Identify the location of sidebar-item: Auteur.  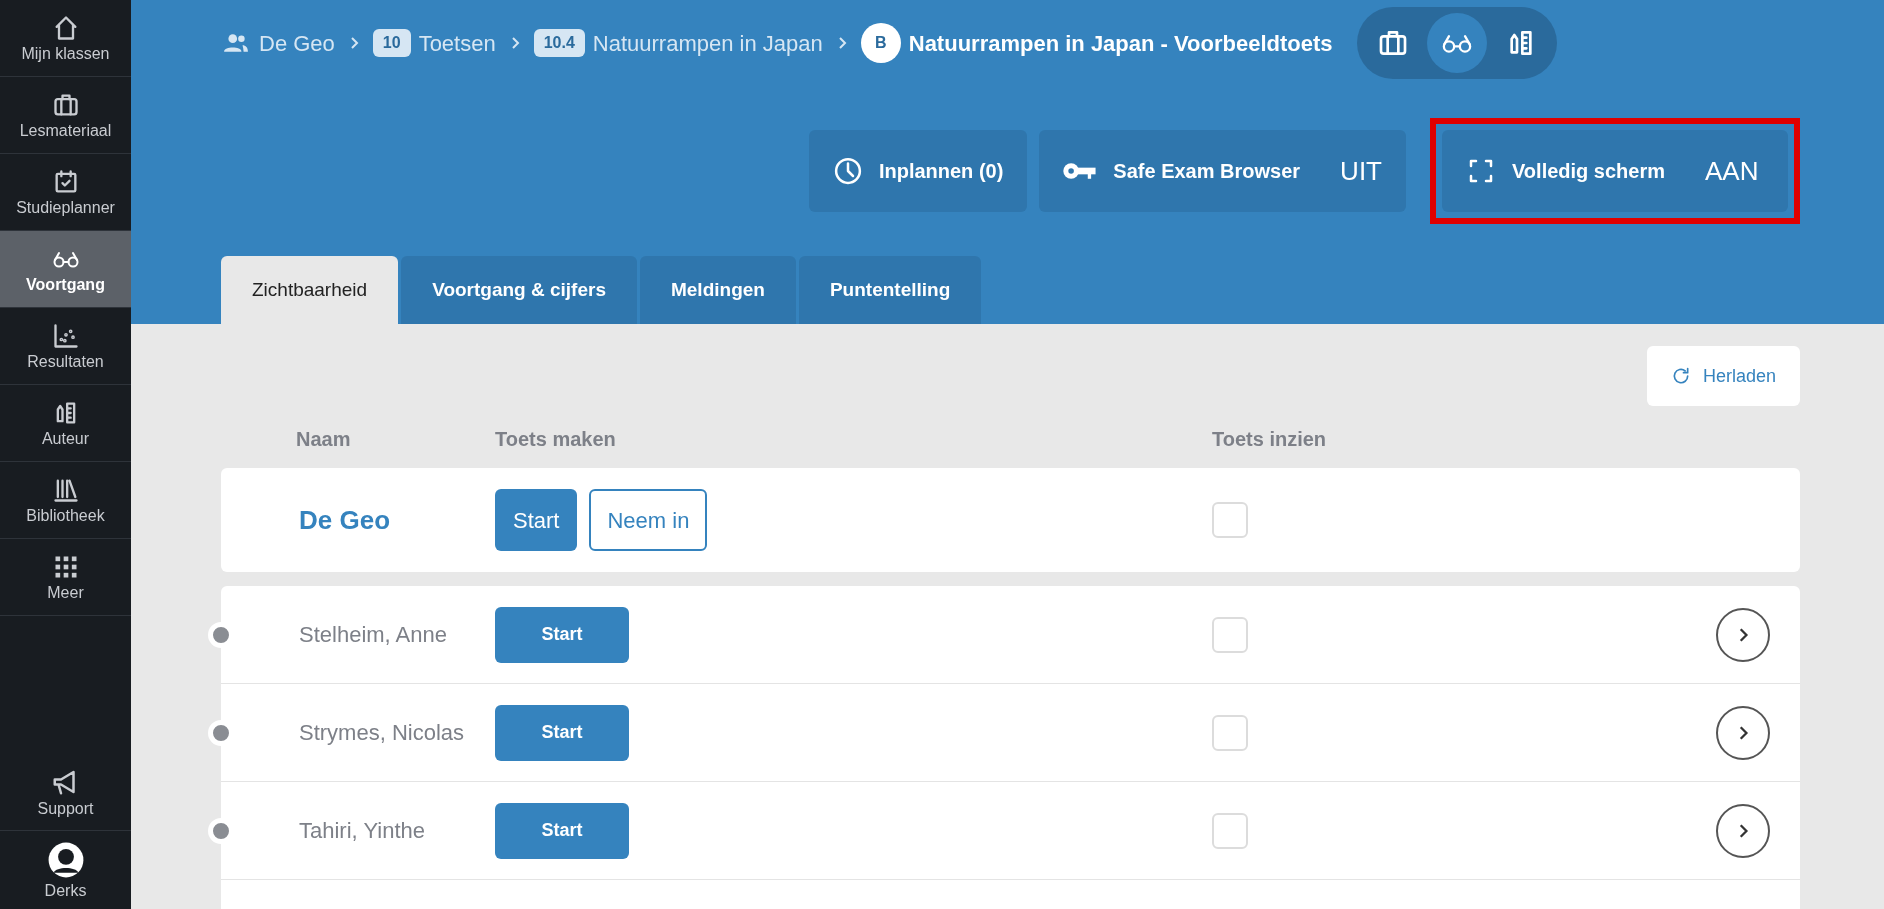
(65, 423).